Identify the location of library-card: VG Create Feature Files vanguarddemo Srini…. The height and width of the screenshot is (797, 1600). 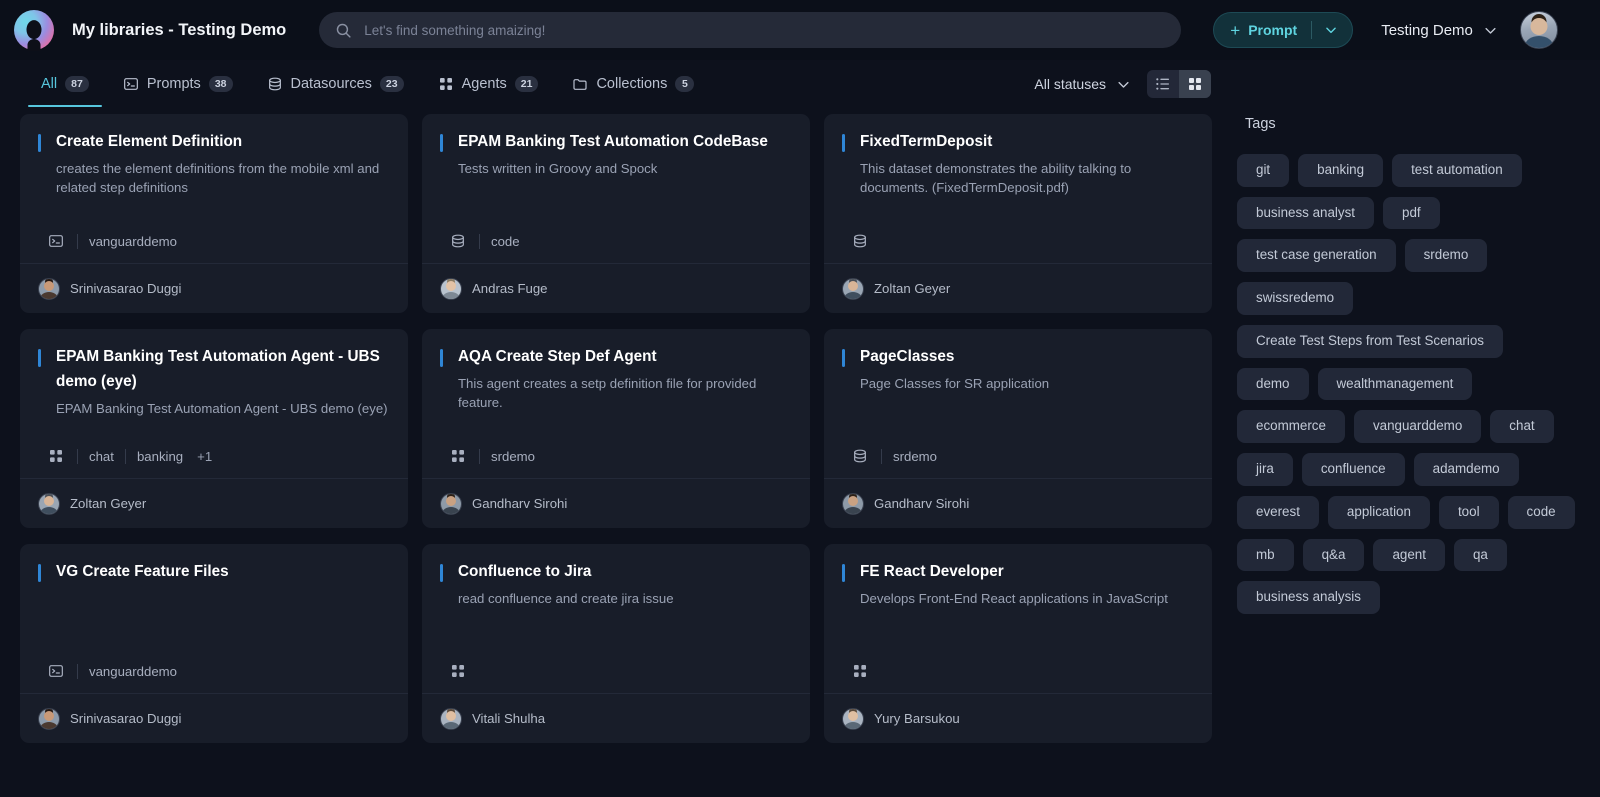
(214, 643).